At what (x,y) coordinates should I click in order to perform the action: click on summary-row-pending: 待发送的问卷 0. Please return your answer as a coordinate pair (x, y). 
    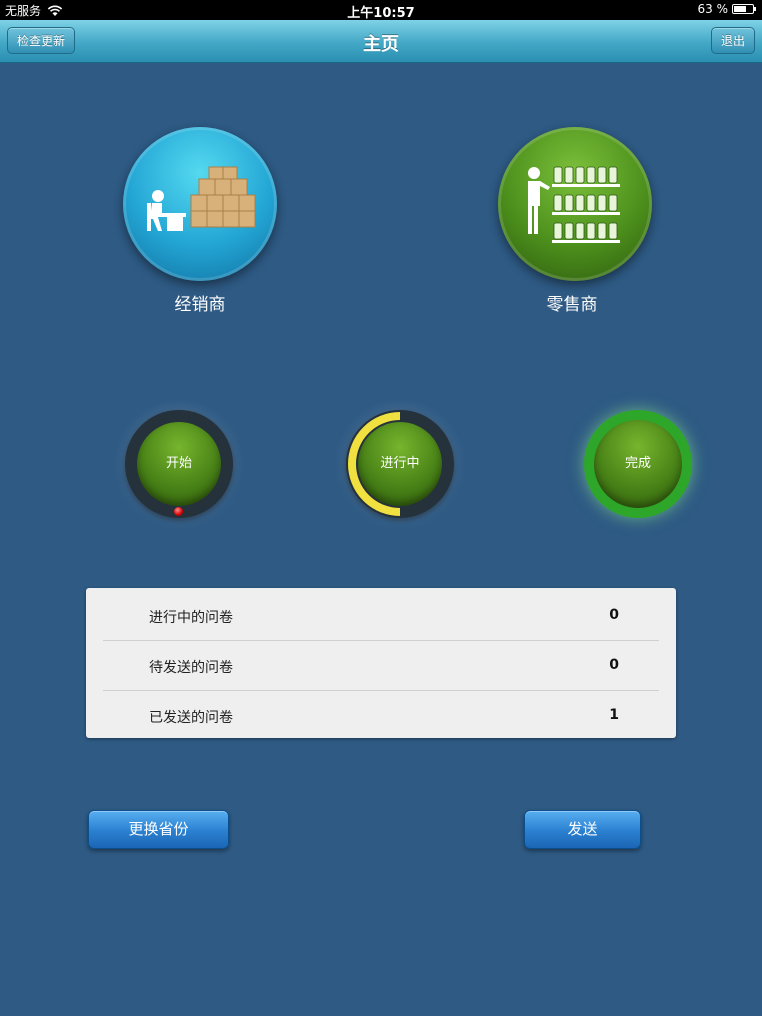
    Looking at the image, I should click on (381, 665).